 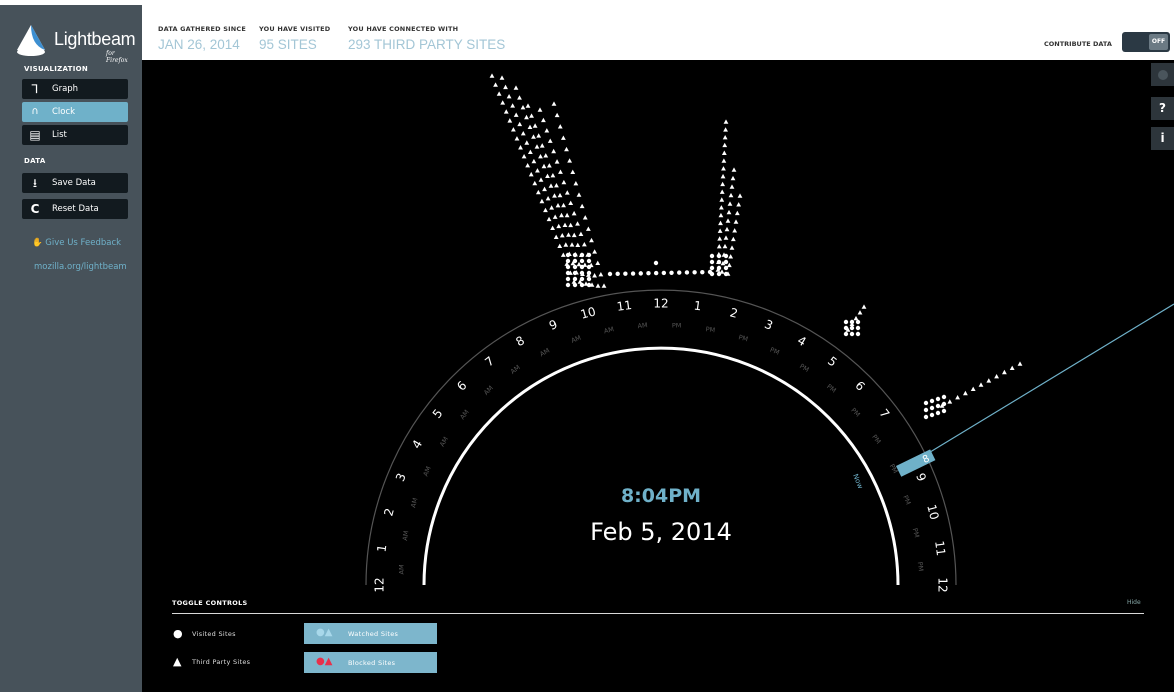 I want to click on sidebar-item-clock: ∩ Clock, so click(x=75, y=112).